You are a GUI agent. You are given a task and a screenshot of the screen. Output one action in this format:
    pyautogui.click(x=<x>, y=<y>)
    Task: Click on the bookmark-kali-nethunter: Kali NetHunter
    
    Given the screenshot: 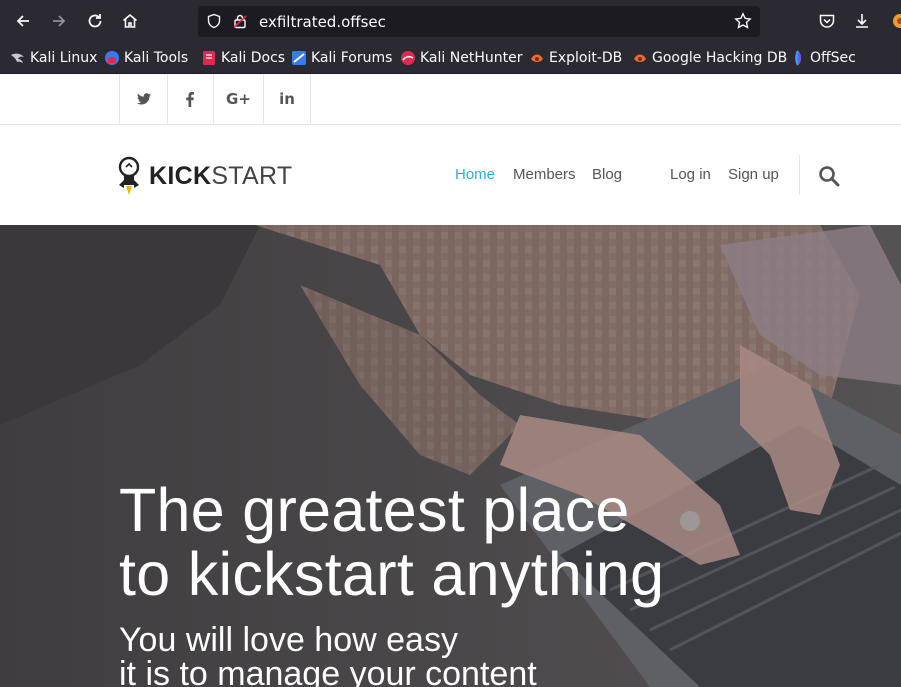 What is the action you would take?
    pyautogui.click(x=461, y=58)
    